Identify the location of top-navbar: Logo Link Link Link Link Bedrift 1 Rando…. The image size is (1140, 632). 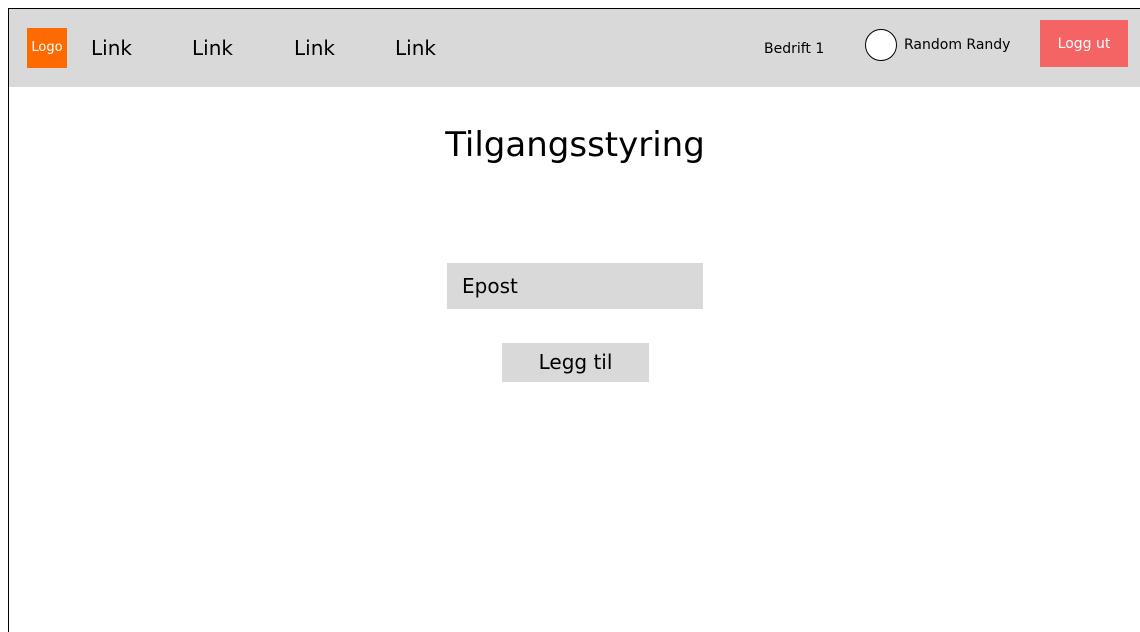
(574, 48).